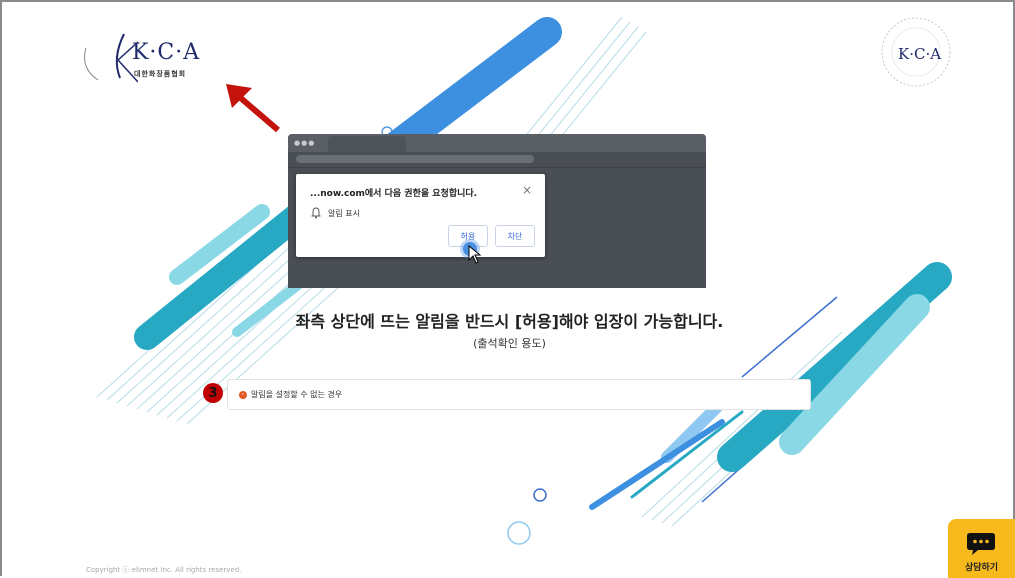 The width and height of the screenshot is (1015, 578). Describe the element at coordinates (981, 568) in the screenshot. I see `consult-label: 상담하기` at that location.